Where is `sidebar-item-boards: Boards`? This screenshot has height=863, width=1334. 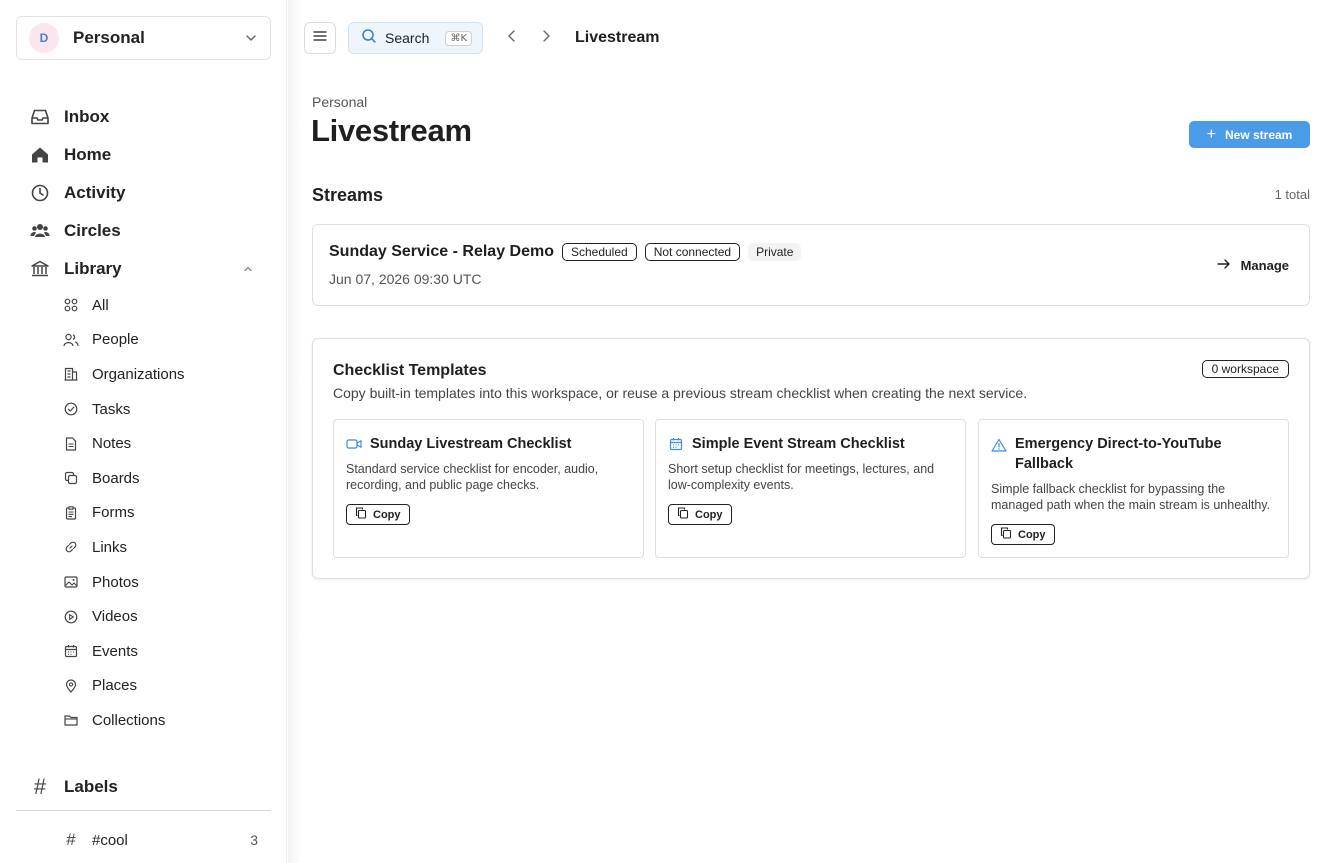
sidebar-item-boards: Boards is located at coordinates (162, 478).